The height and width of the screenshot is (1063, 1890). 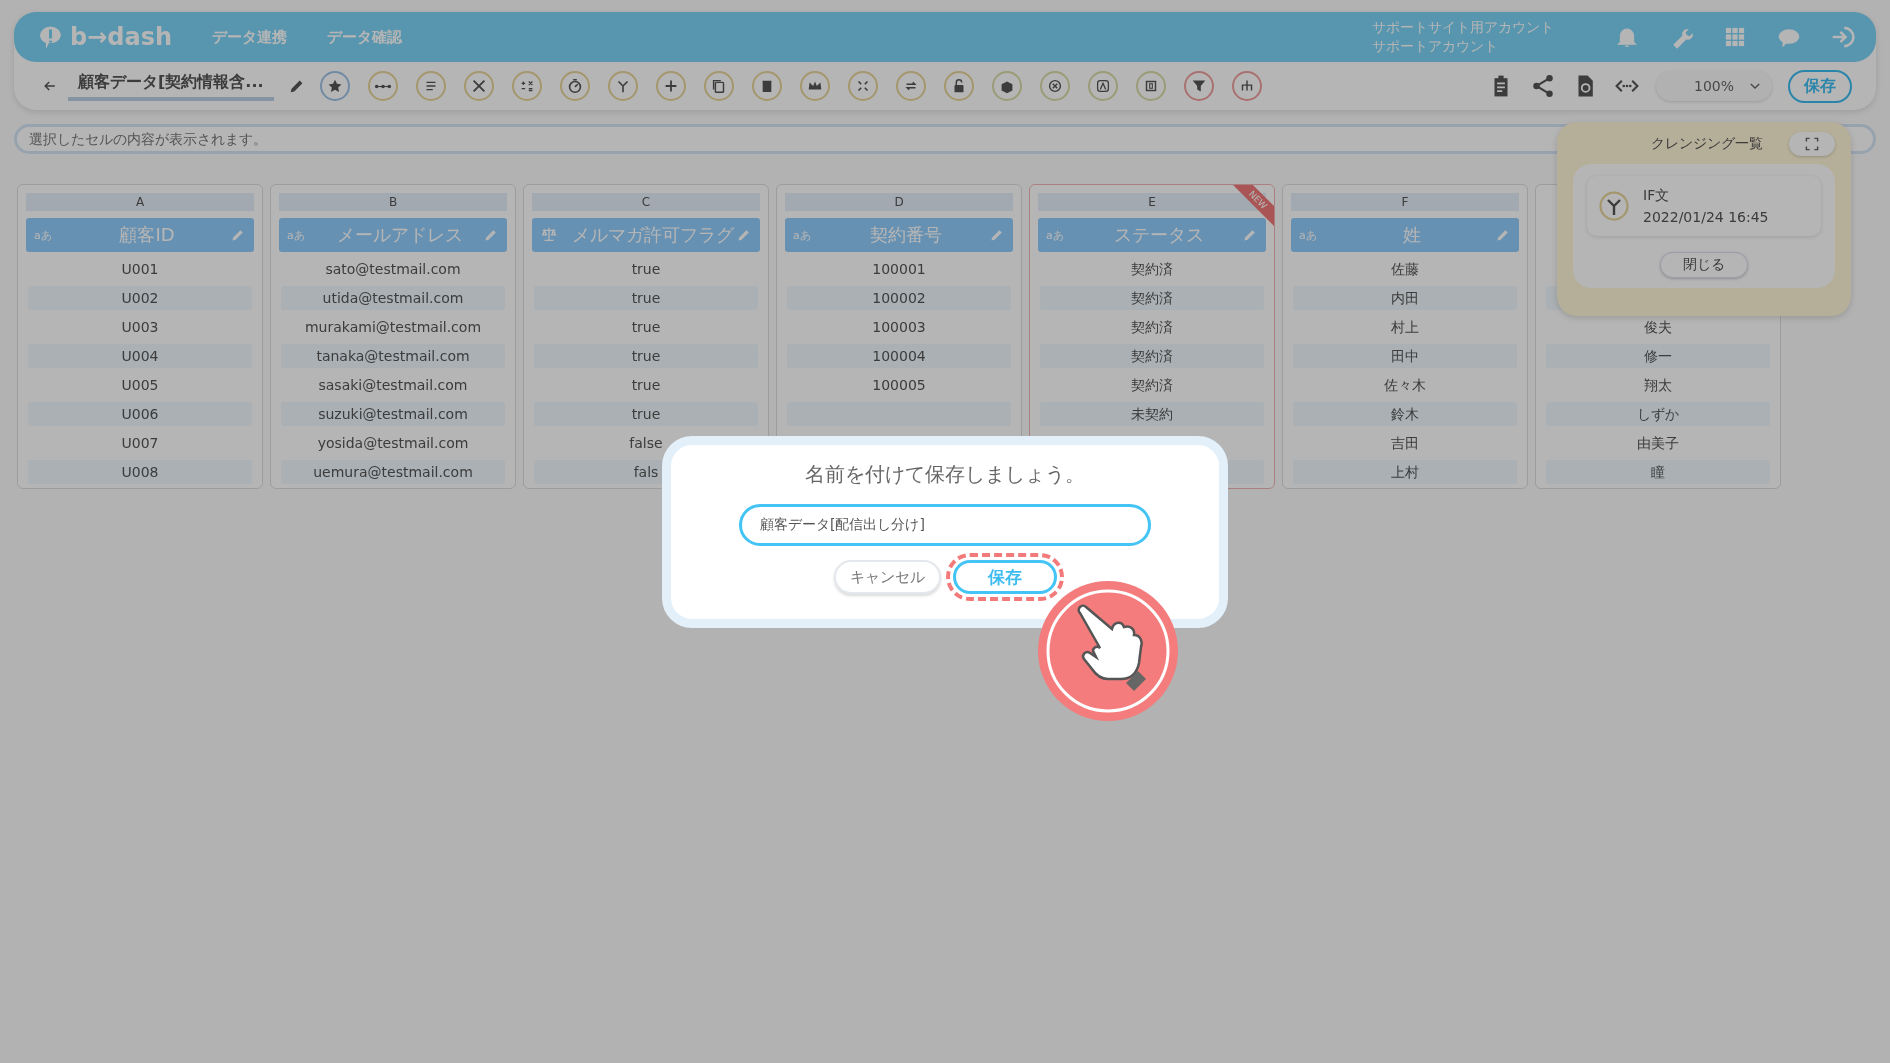 What do you see at coordinates (899, 385) in the screenshot?
I see `table-cell-text: 100005` at bounding box center [899, 385].